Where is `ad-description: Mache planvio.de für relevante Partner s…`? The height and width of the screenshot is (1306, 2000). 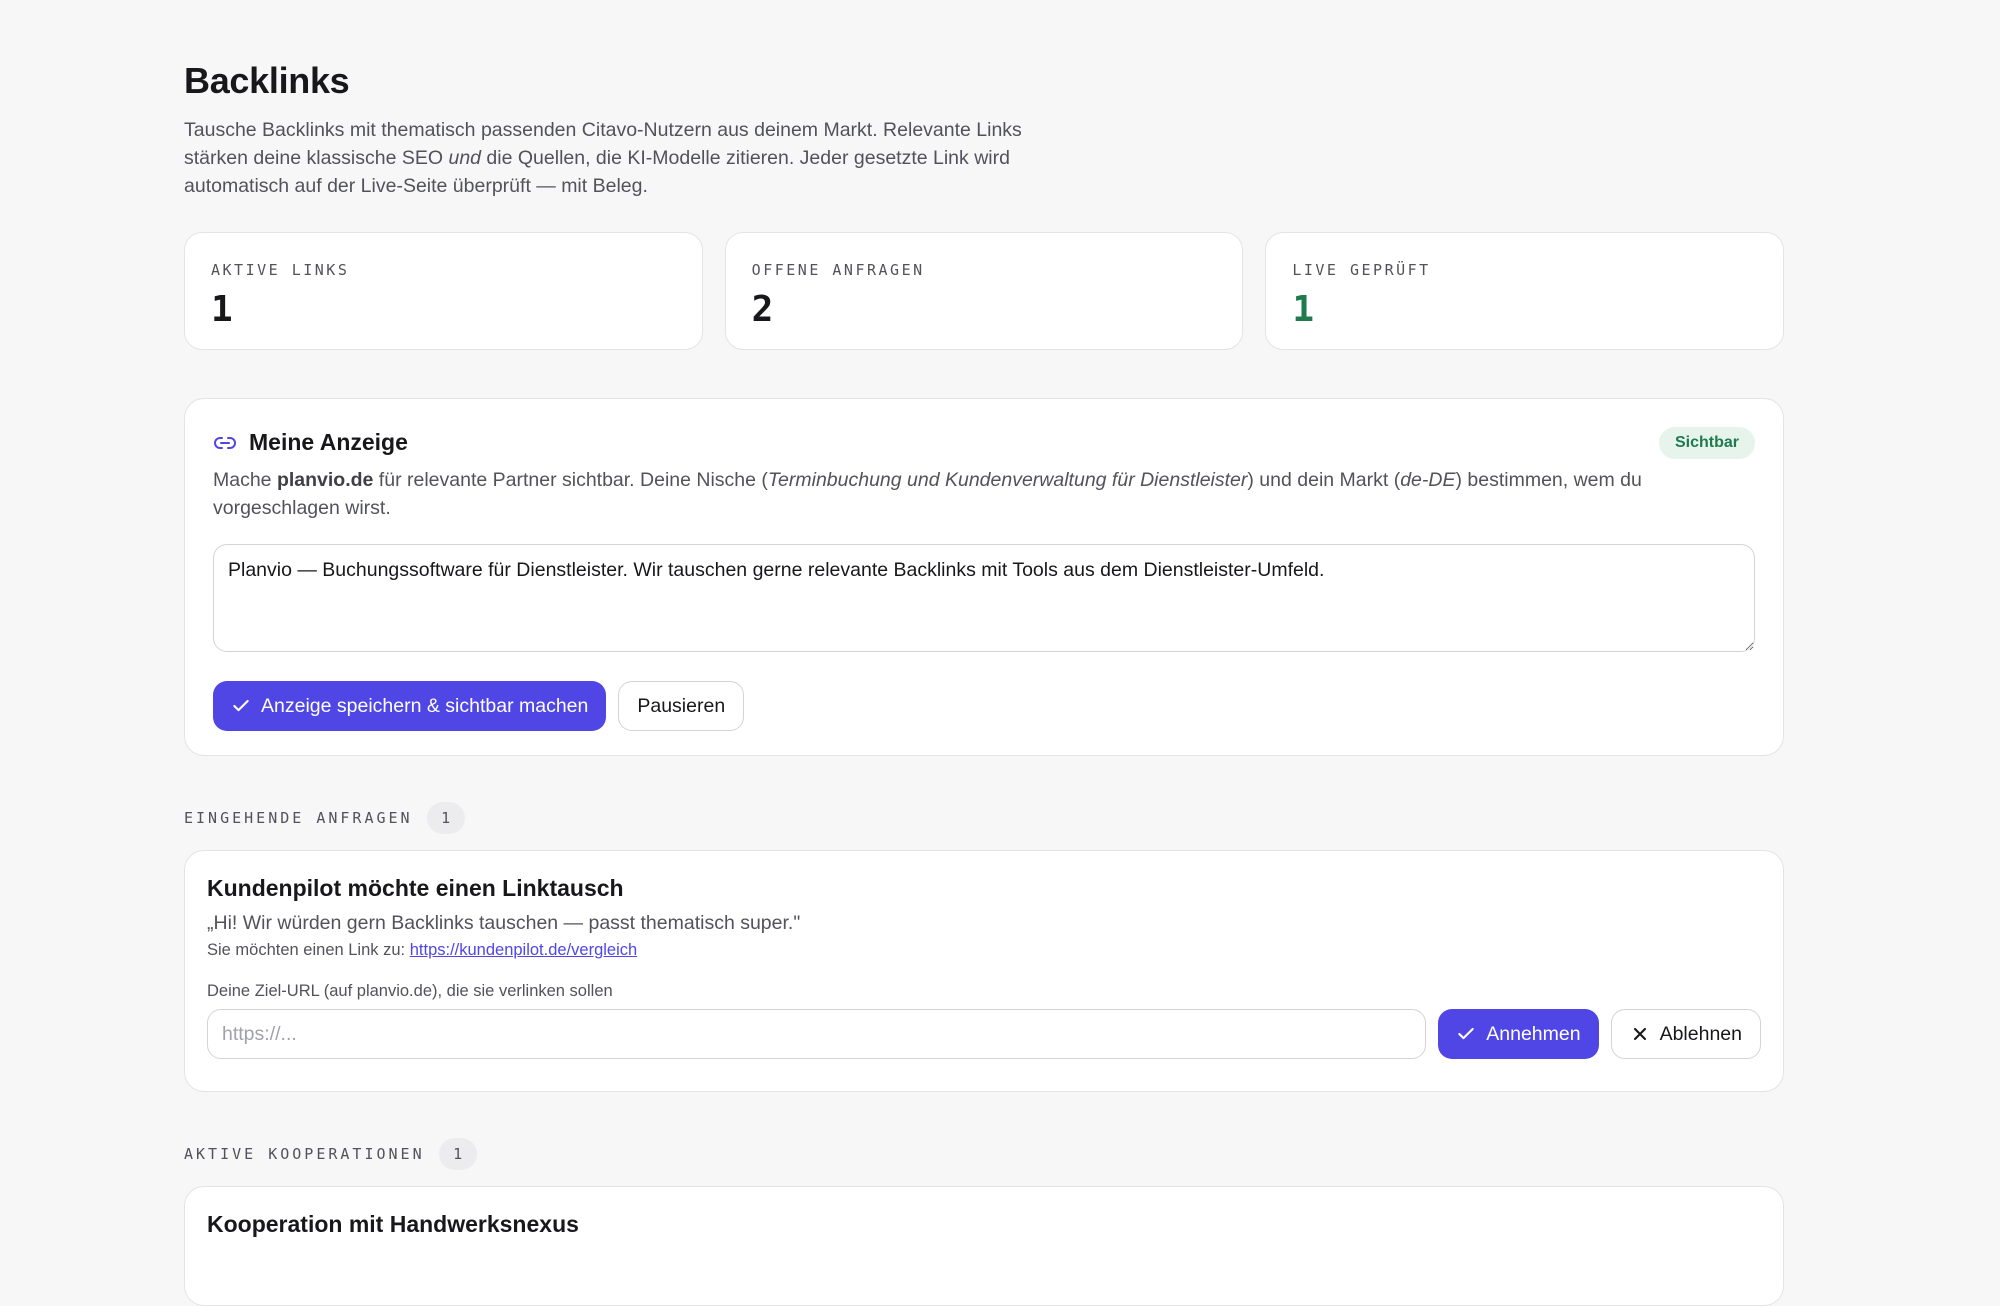
ad-description: Mache planvio.de für relevante Partner s… is located at coordinates (984, 494).